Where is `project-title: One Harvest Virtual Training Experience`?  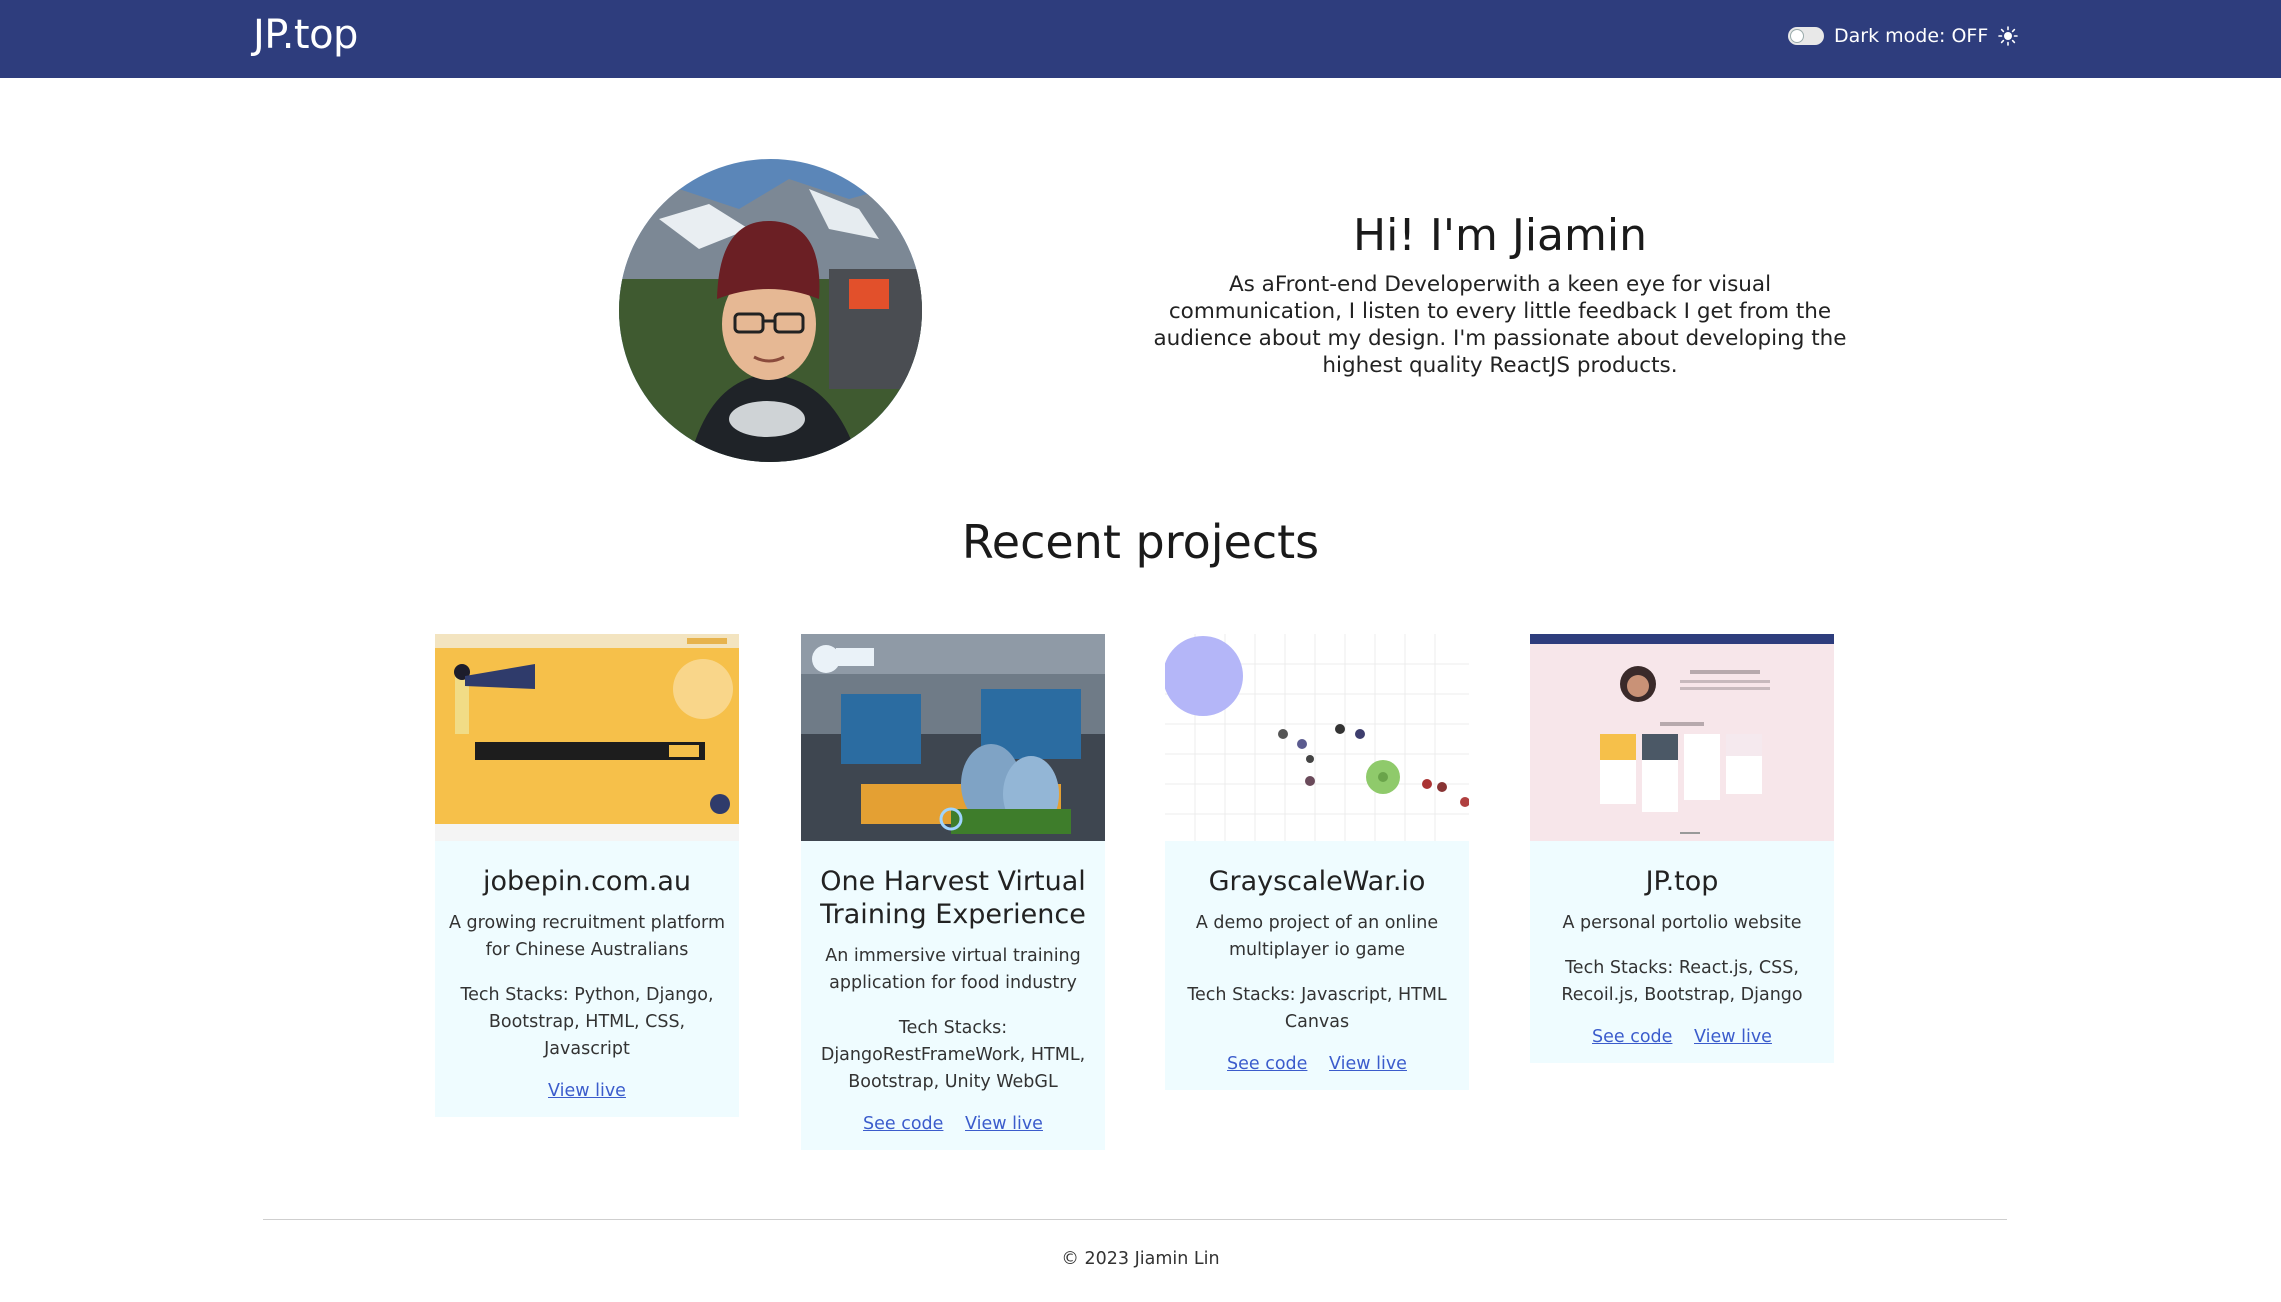 project-title: One Harvest Virtual Training Experience is located at coordinates (953, 898).